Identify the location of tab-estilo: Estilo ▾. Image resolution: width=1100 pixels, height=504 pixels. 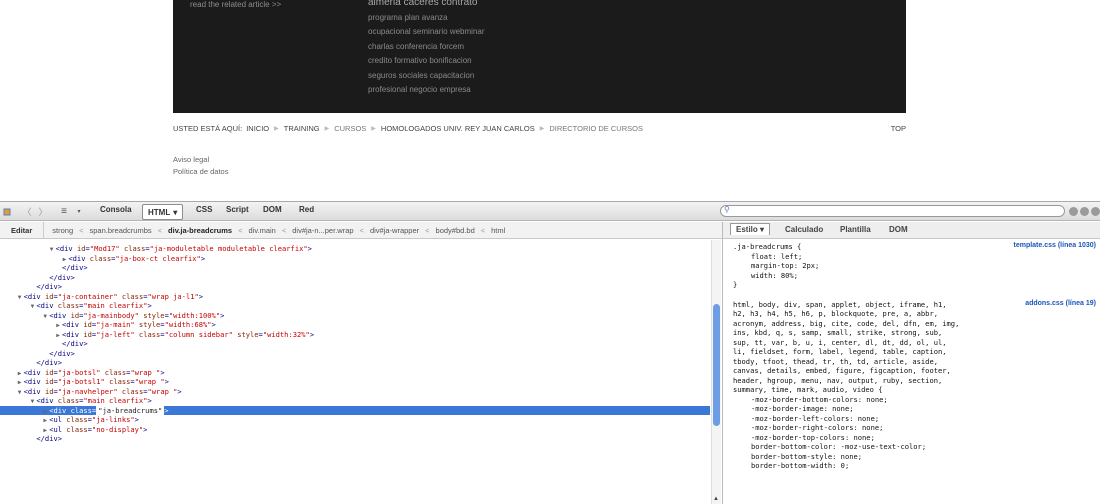
(750, 229).